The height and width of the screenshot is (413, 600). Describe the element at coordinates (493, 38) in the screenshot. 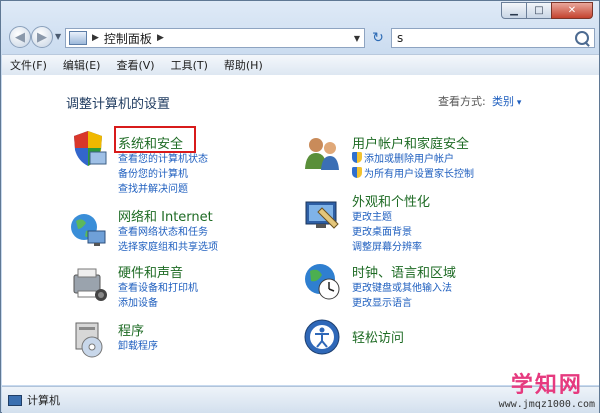

I see `search-input: s` at that location.